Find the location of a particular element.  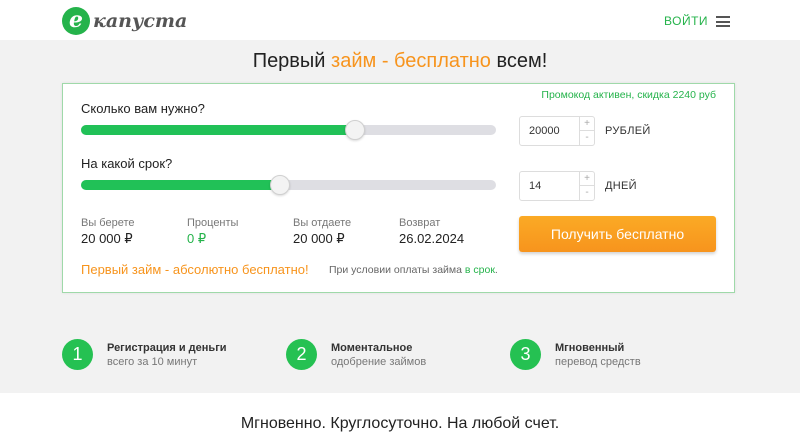

headline-part1: Первый is located at coordinates (292, 61).